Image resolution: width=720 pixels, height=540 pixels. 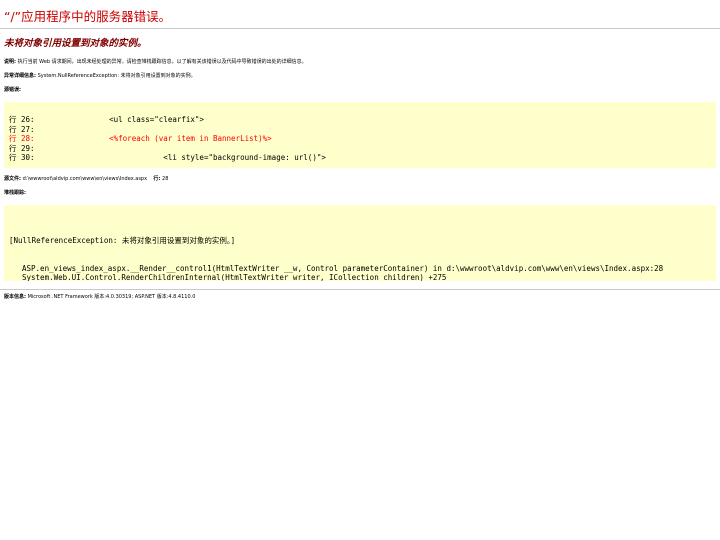 What do you see at coordinates (20, 76) in the screenshot?
I see `exception-label: 异常详细信息:` at bounding box center [20, 76].